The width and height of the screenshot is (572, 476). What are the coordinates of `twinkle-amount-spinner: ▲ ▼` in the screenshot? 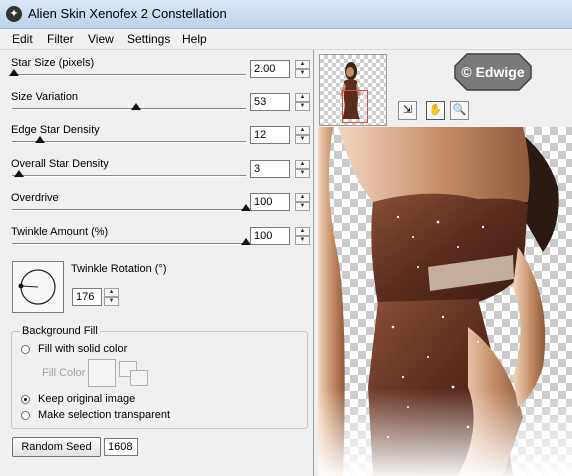 It's located at (302, 236).